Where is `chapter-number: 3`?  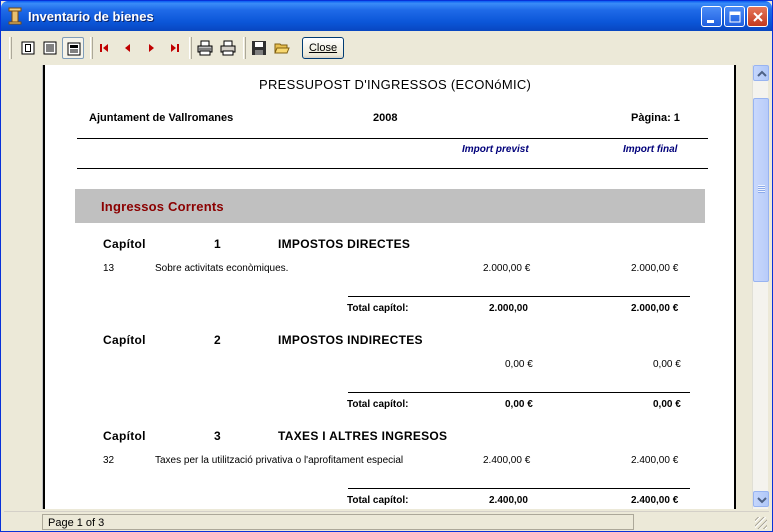 chapter-number: 3 is located at coordinates (217, 436).